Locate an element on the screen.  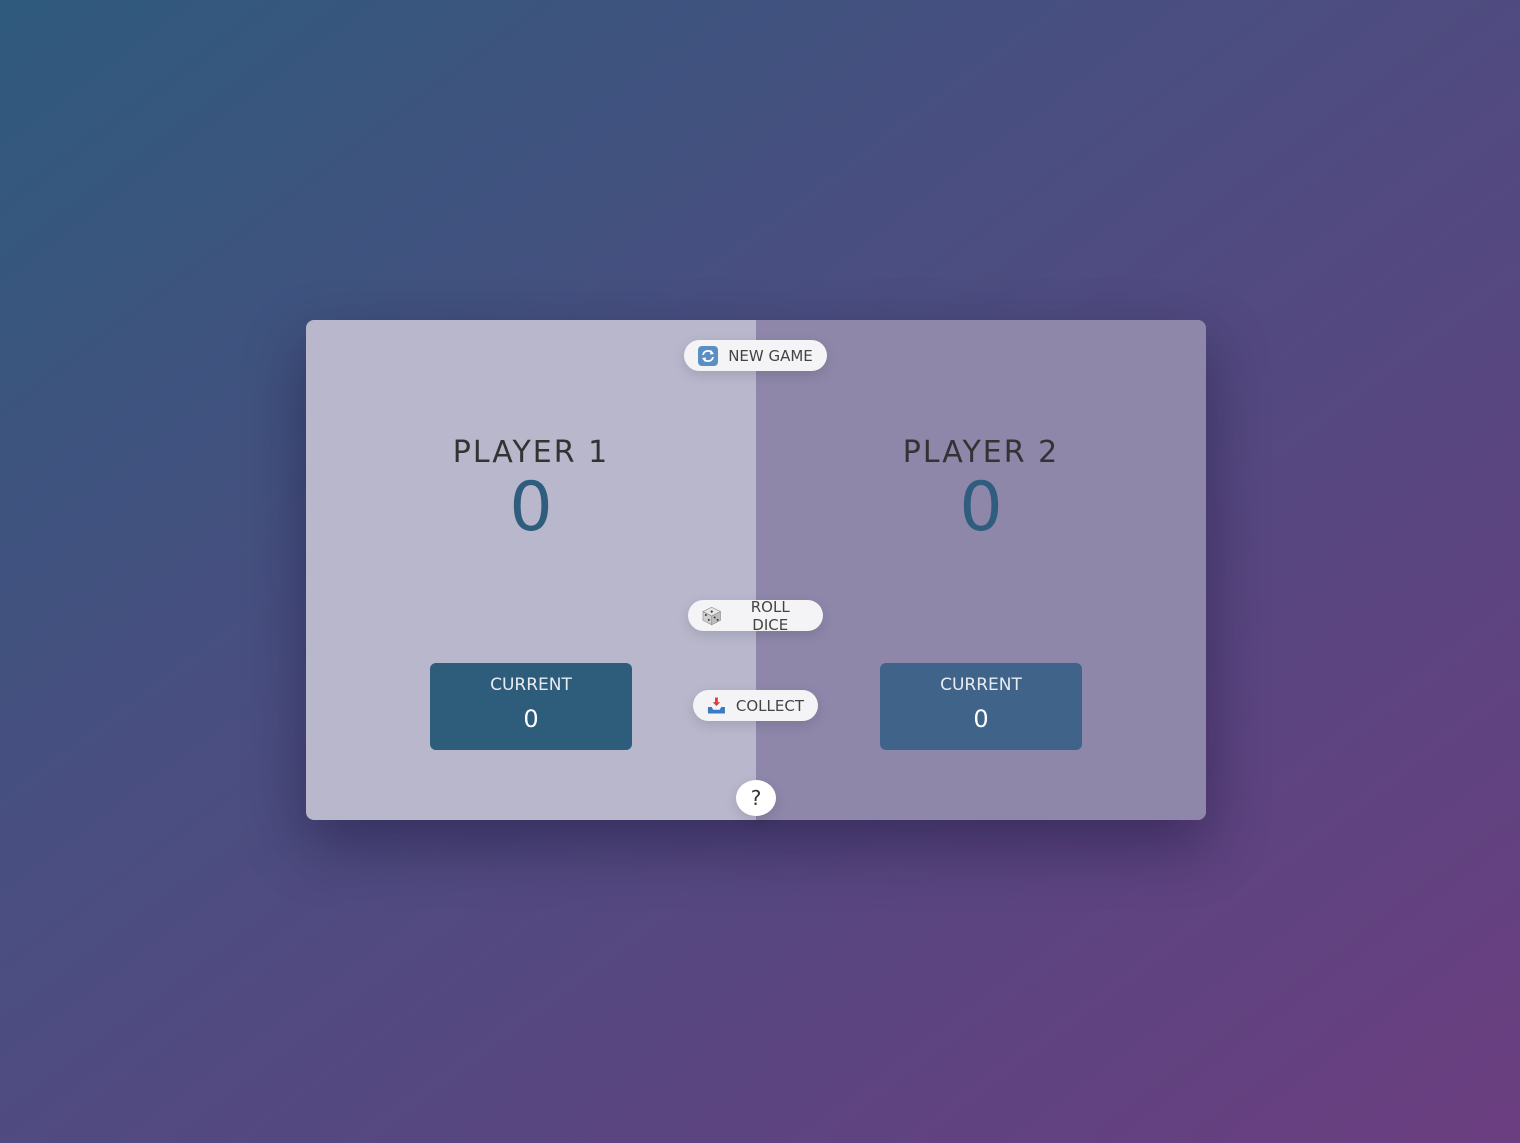
inbox-tray-icon is located at coordinates (716, 705).